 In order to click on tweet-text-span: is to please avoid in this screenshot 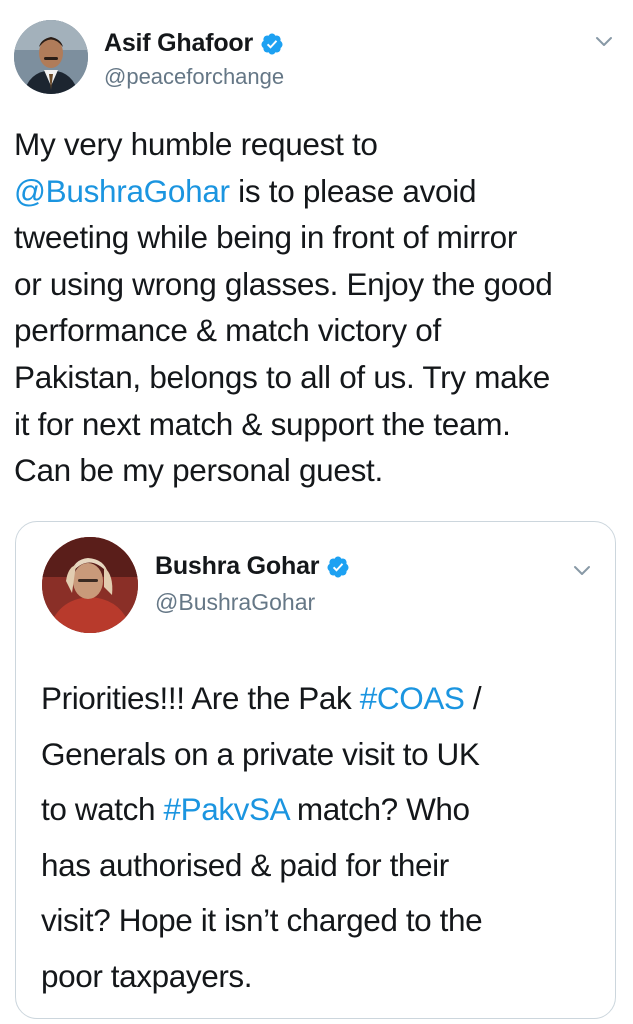, I will do `click(353, 190)`.